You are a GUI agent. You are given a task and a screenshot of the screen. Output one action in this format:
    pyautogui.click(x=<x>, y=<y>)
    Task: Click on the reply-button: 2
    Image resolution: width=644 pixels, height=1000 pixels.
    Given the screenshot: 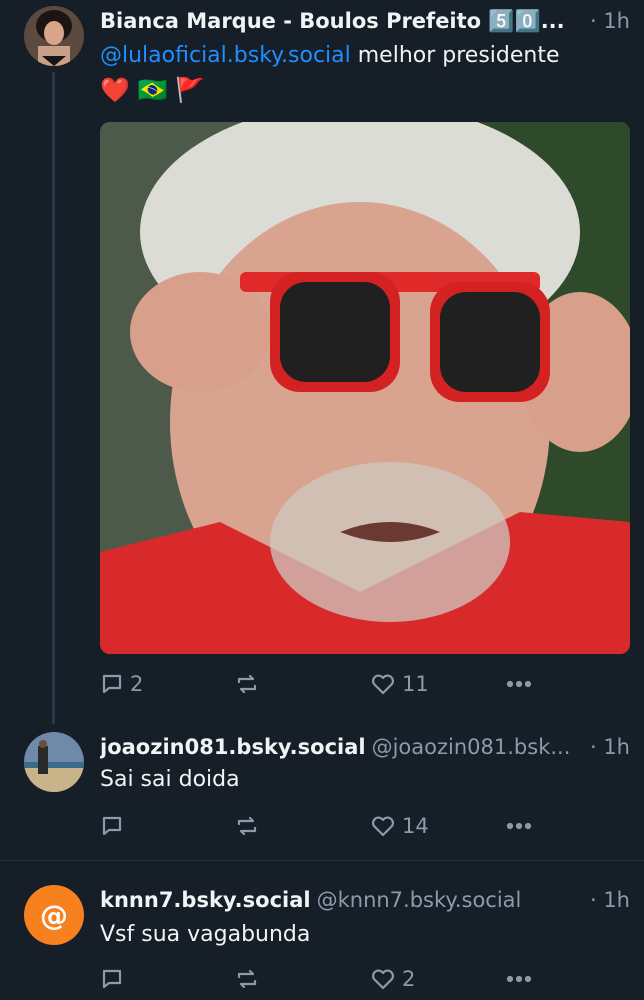 What is the action you would take?
    pyautogui.click(x=121, y=684)
    